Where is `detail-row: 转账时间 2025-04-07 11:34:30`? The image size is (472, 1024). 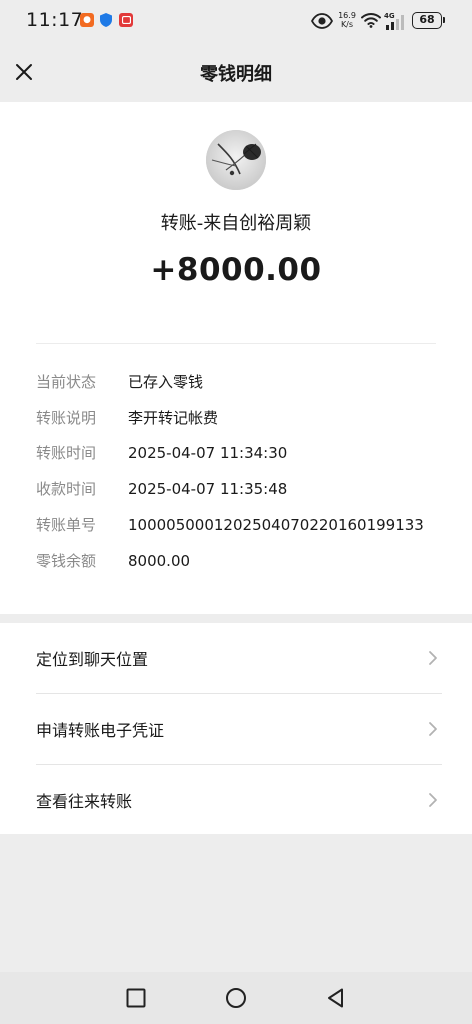
detail-row: 转账时间 2025-04-07 11:34:30 is located at coordinates (161, 453).